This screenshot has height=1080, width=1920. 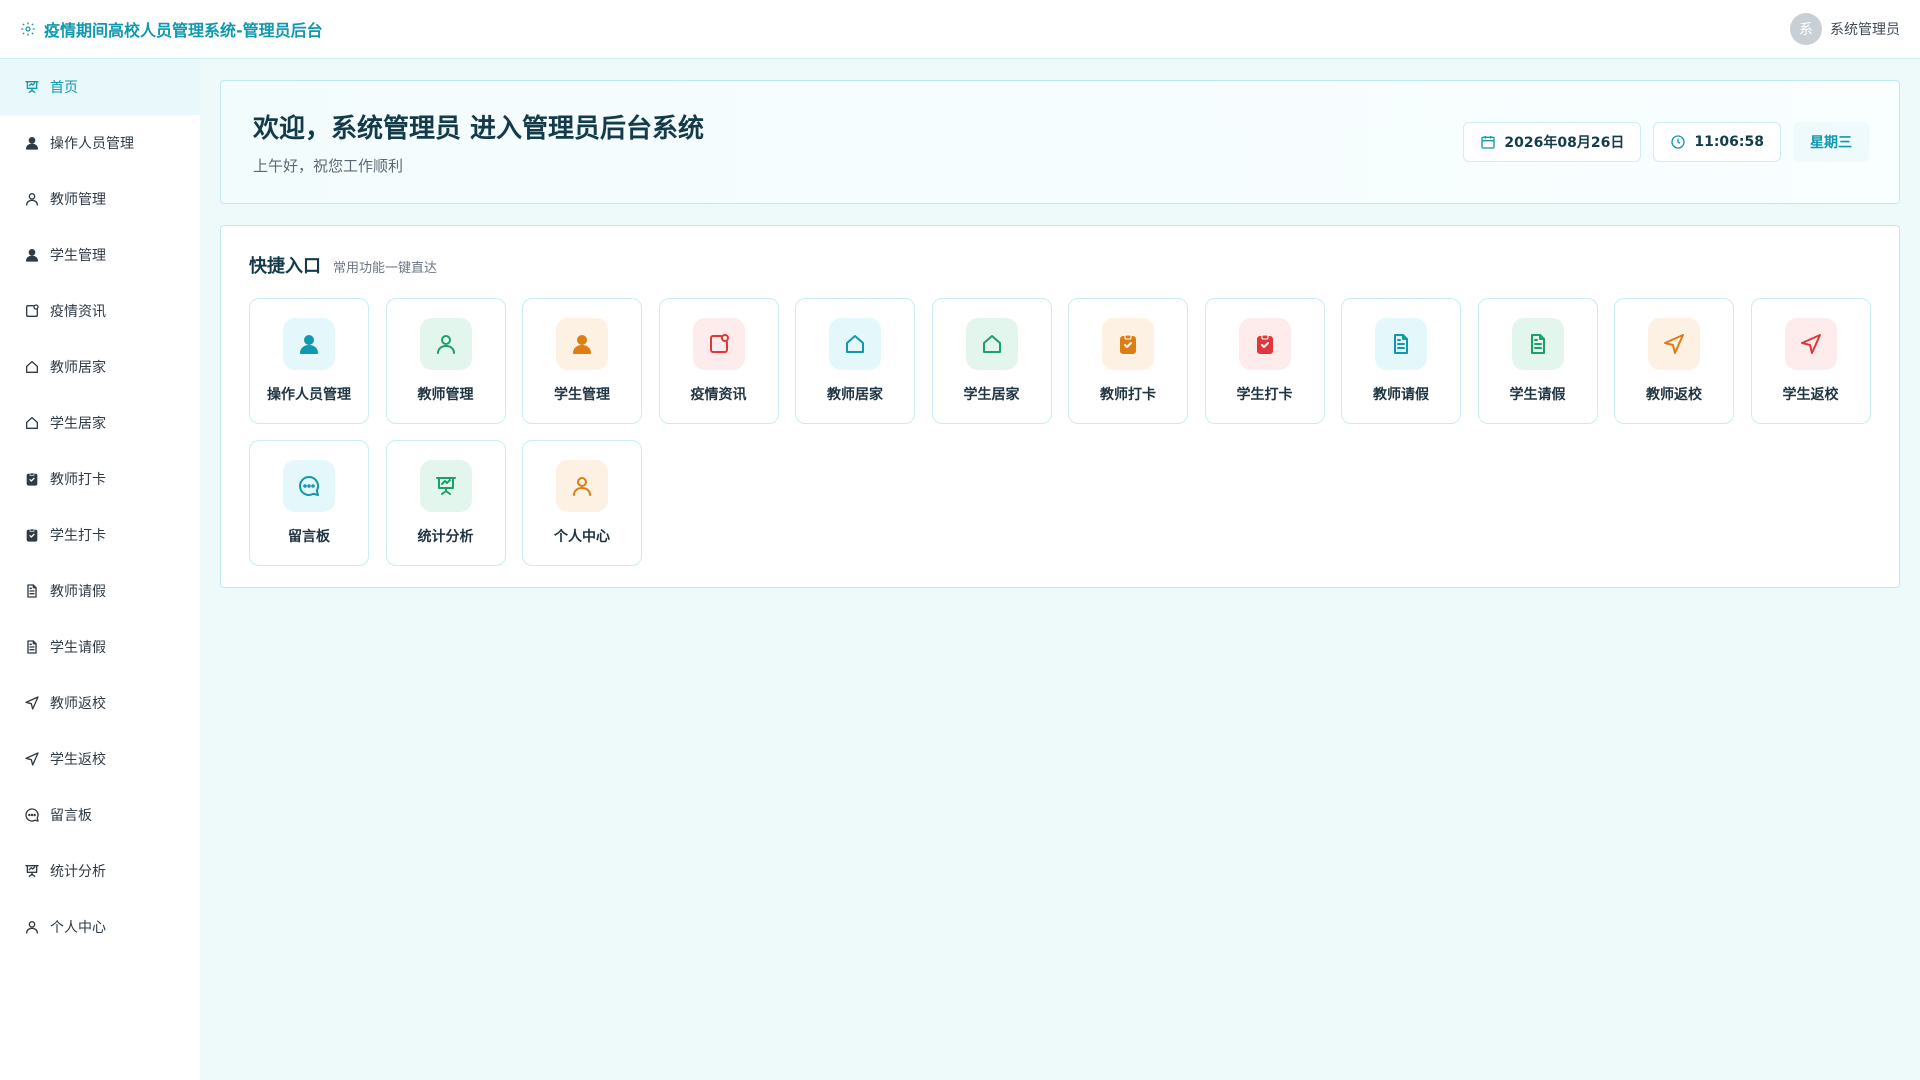 What do you see at coordinates (1678, 142) in the screenshot?
I see `clock-icon` at bounding box center [1678, 142].